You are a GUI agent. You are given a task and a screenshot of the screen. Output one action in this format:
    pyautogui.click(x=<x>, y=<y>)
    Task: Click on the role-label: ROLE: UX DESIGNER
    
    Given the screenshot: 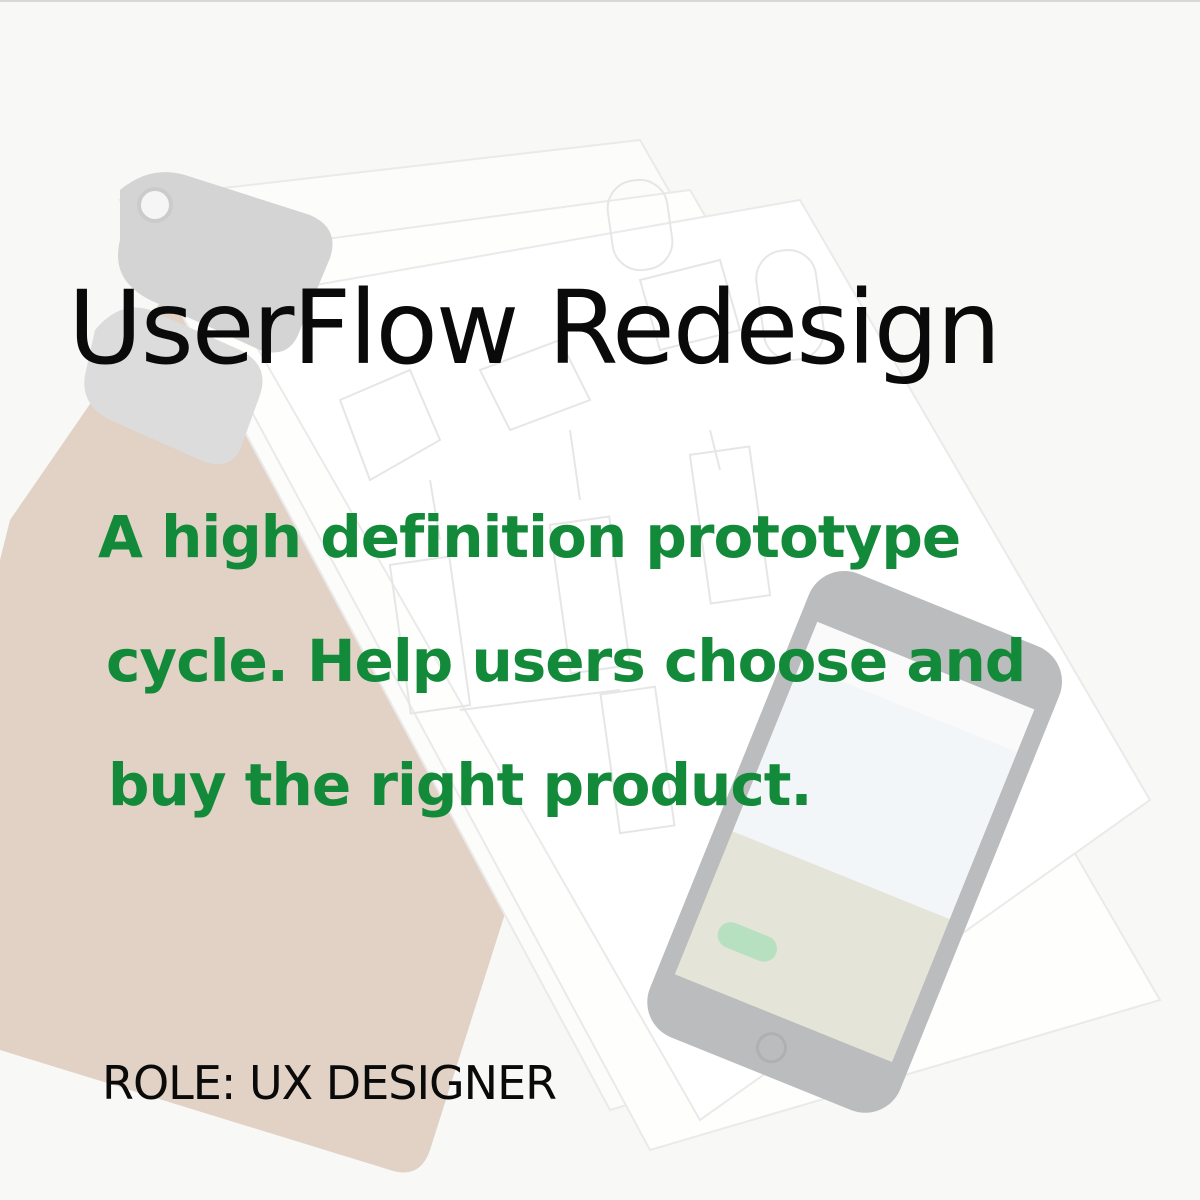 What is the action you would take?
    pyautogui.click(x=329, y=1083)
    